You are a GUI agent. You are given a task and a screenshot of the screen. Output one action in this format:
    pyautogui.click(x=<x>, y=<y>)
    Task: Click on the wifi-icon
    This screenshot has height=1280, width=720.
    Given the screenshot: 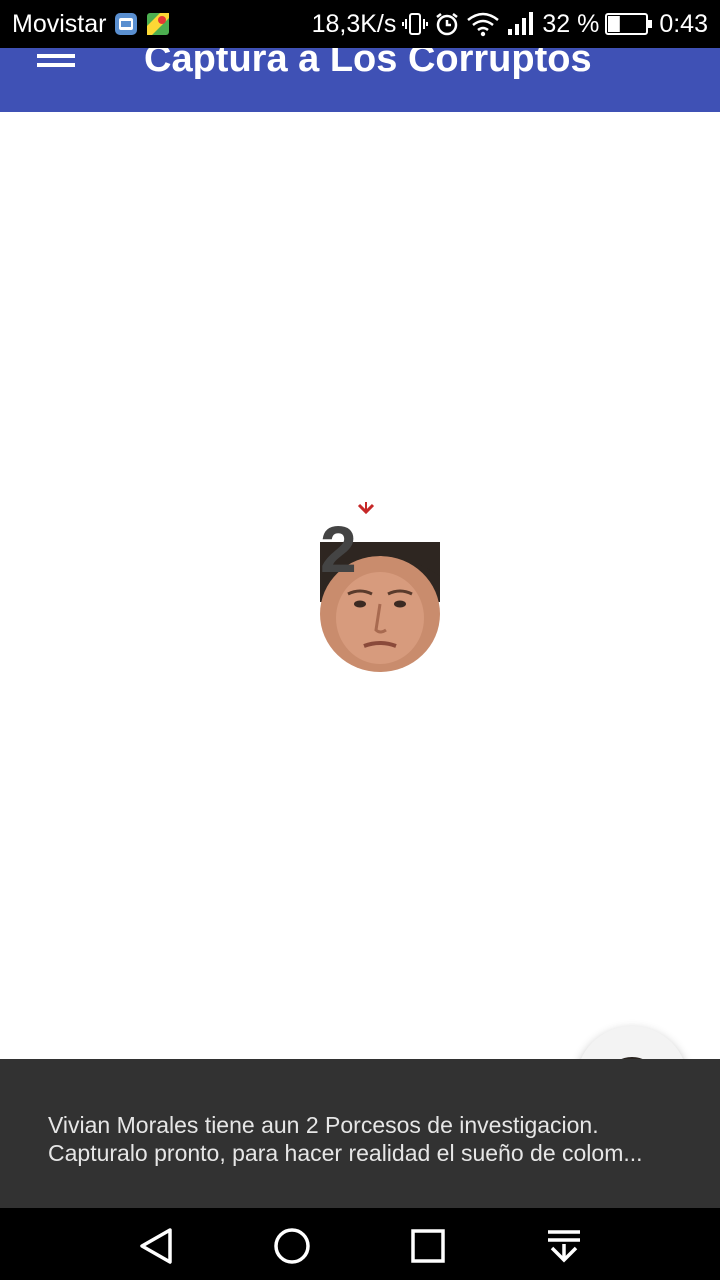 What is the action you would take?
    pyautogui.click(x=483, y=24)
    